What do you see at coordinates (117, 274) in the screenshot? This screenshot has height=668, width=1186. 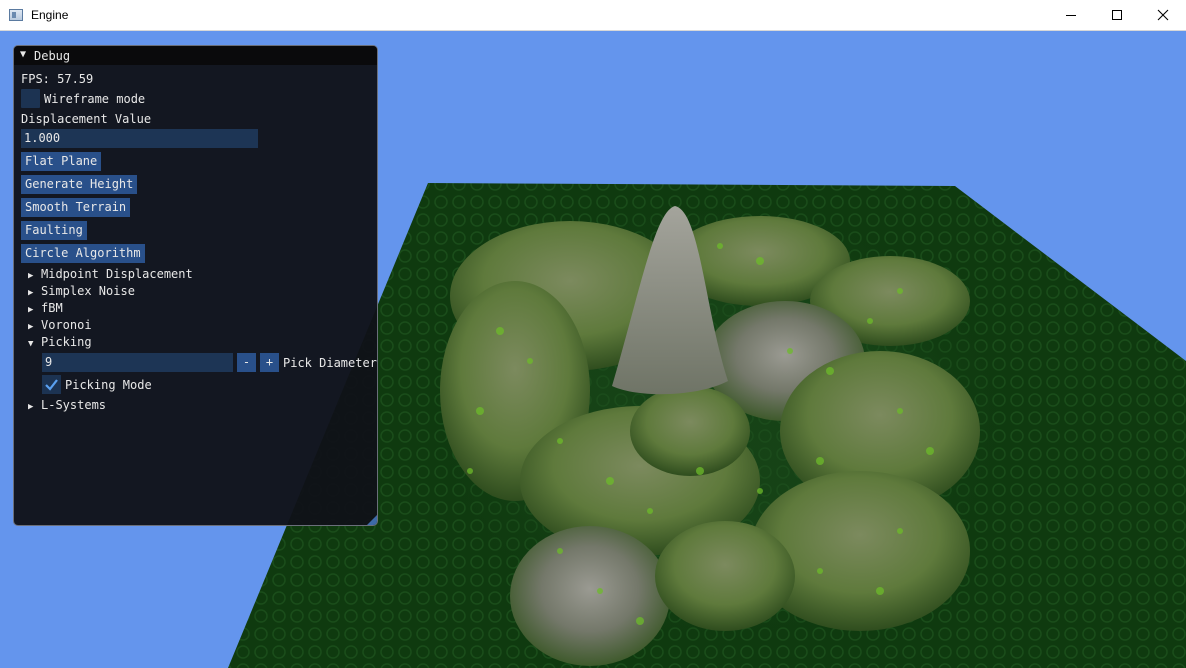 I see `tree-label: Midpoint Displacement` at bounding box center [117, 274].